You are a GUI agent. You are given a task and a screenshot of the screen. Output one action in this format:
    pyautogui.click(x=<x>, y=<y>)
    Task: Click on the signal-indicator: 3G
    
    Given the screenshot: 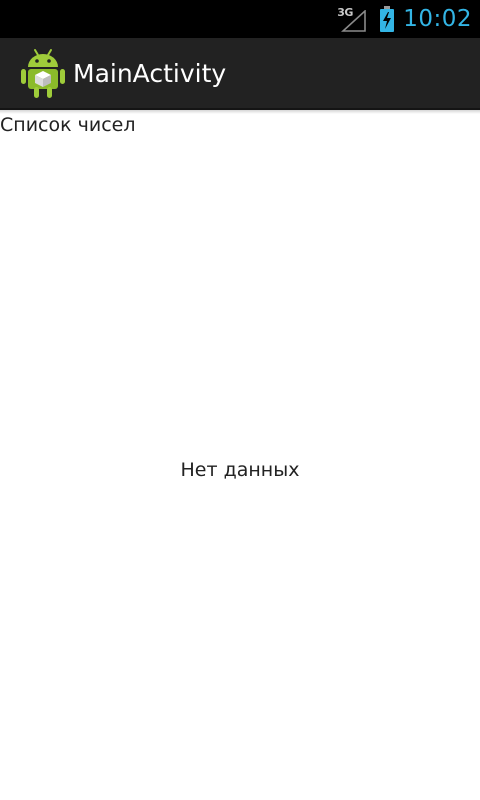 What is the action you would take?
    pyautogui.click(x=353, y=19)
    